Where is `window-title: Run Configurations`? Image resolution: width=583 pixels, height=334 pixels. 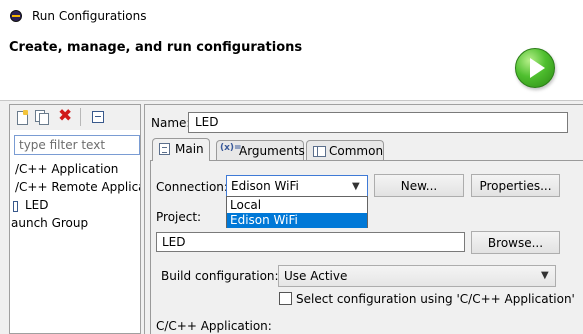 window-title: Run Configurations is located at coordinates (89, 16).